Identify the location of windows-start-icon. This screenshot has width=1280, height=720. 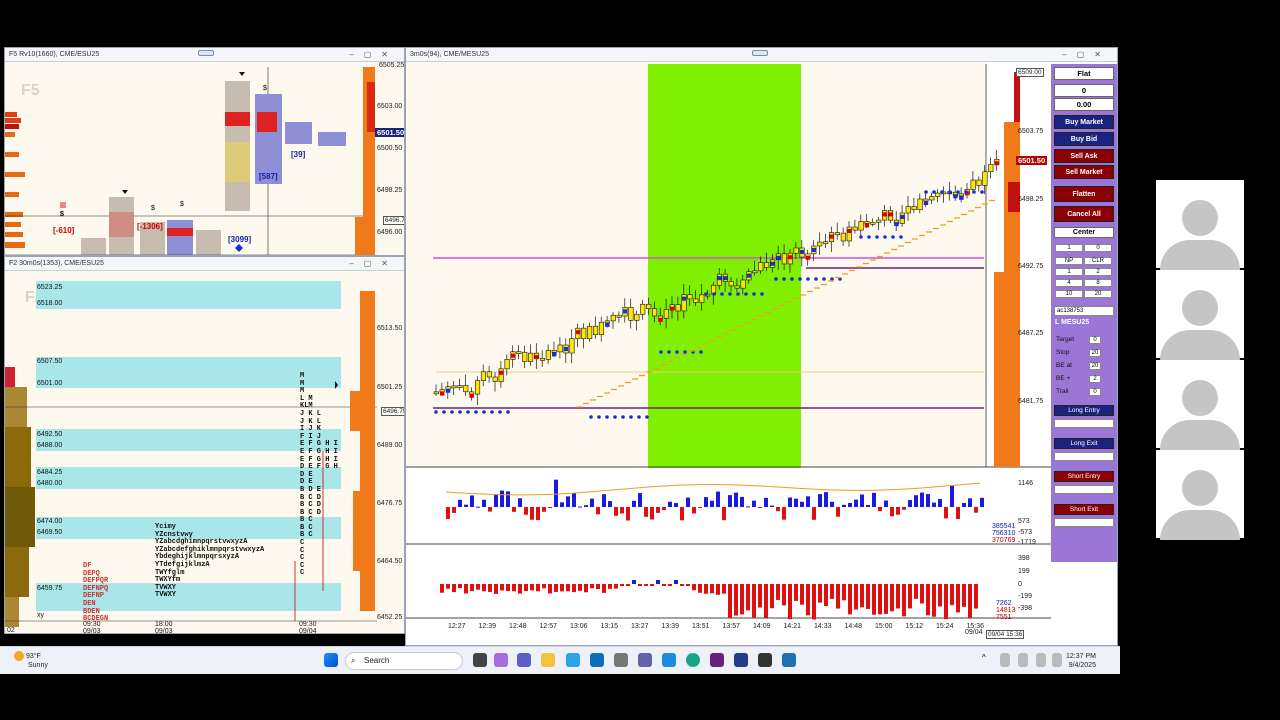
(331, 660).